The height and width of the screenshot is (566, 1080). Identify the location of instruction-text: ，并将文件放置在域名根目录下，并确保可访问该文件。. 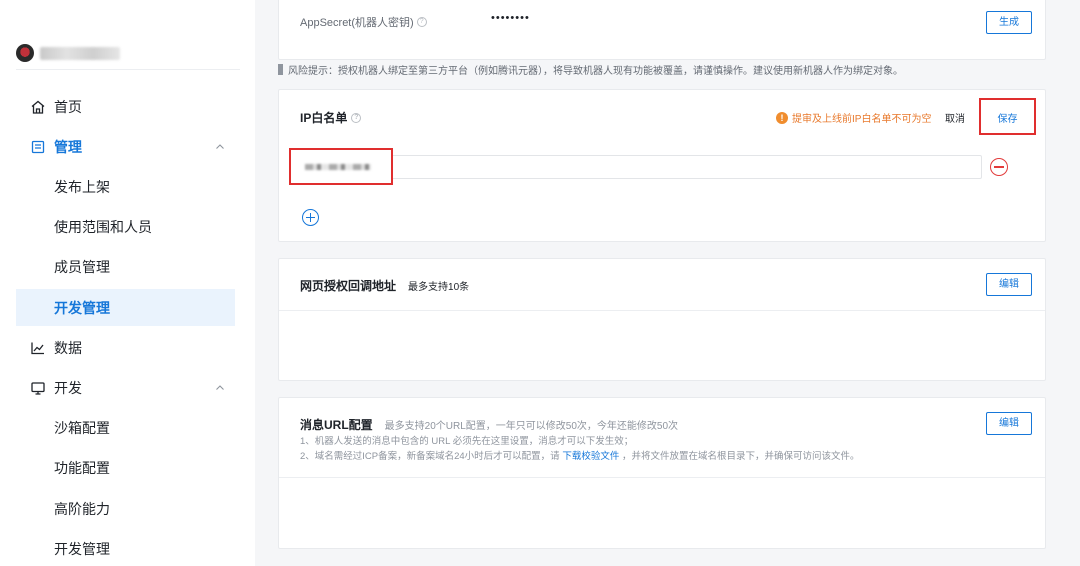
(740, 456).